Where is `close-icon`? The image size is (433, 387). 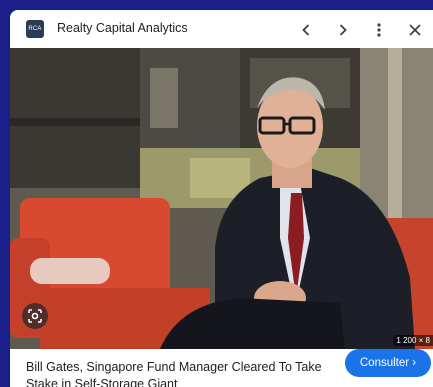 close-icon is located at coordinates (415, 30).